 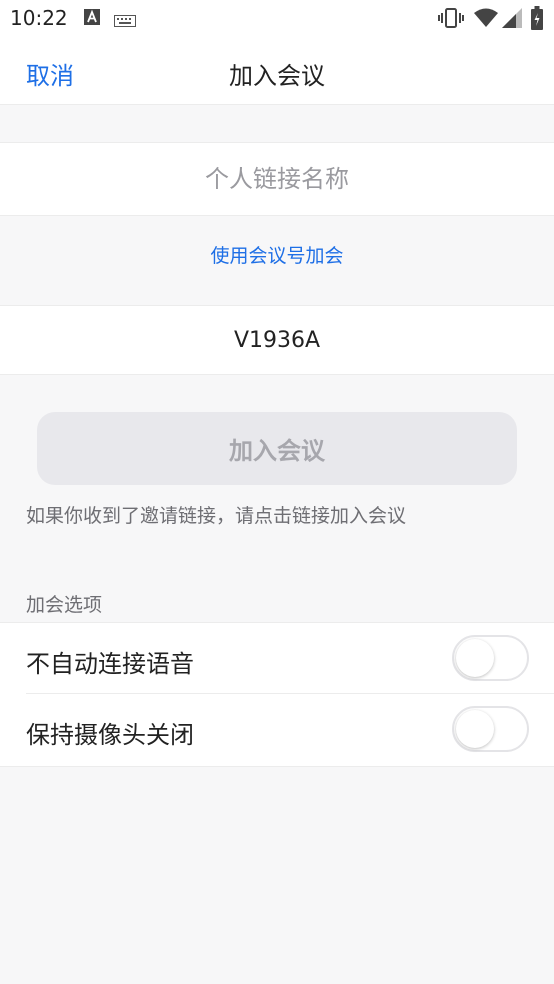 What do you see at coordinates (486, 20) in the screenshot?
I see `wifi-icon` at bounding box center [486, 20].